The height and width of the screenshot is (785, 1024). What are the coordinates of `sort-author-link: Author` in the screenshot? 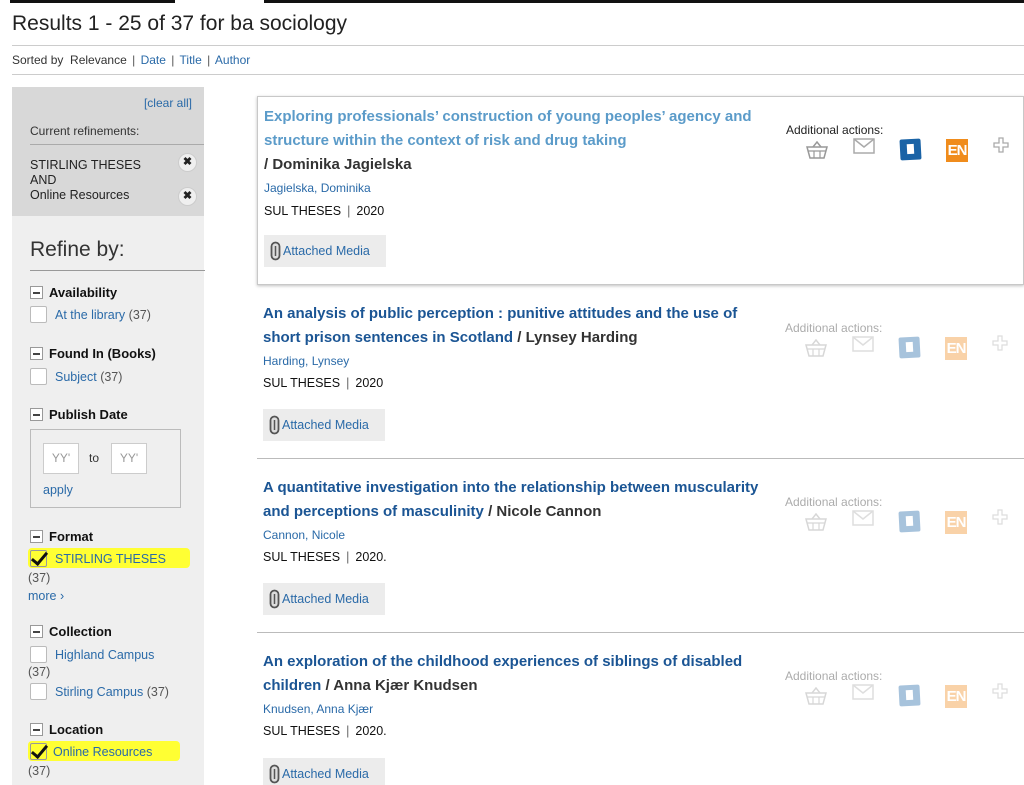 It's located at (232, 60).